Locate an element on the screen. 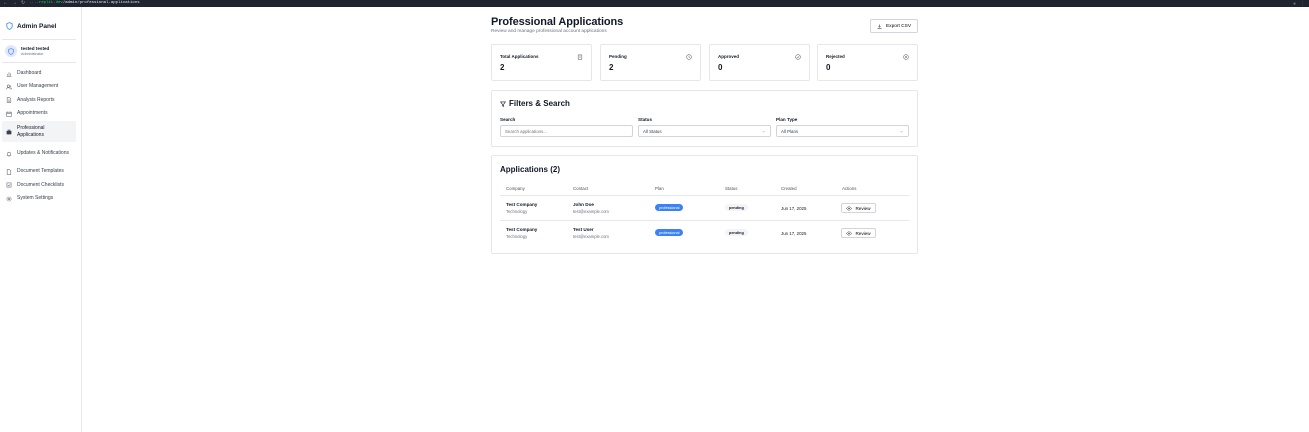 This screenshot has height=432, width=1309. sidebar-item-label: Professional Applications is located at coordinates (31, 131).